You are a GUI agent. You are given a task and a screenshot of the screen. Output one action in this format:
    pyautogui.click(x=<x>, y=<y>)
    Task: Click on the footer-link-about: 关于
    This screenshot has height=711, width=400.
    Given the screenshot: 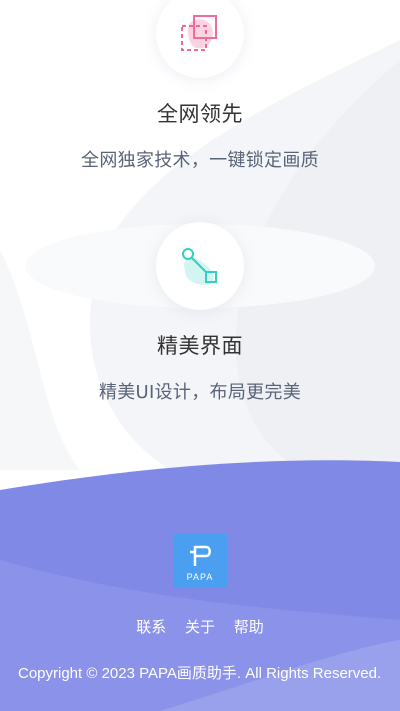 What is the action you would take?
    pyautogui.click(x=200, y=627)
    